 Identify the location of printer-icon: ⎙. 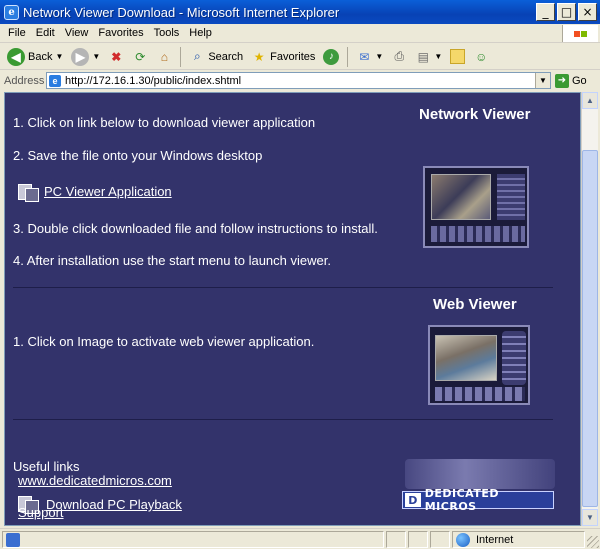
(399, 56).